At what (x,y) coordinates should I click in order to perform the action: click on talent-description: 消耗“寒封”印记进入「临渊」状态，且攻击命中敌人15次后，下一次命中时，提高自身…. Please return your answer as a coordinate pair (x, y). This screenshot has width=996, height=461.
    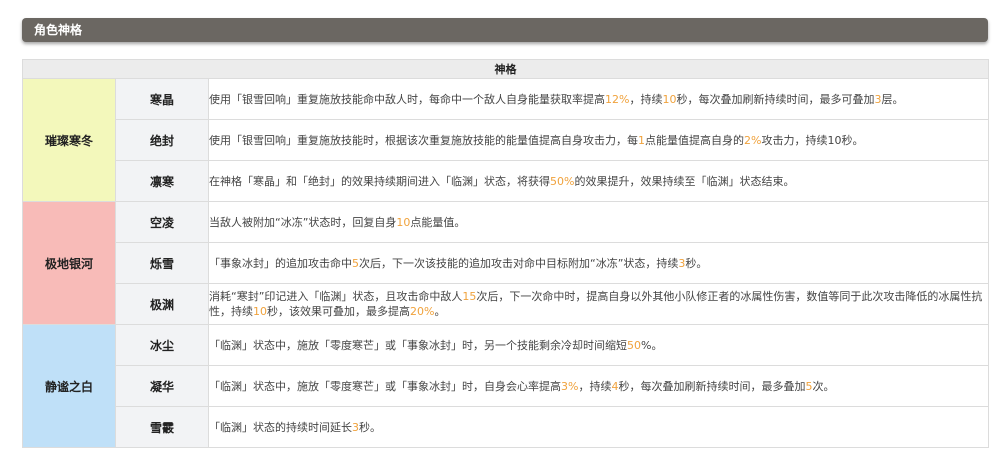
    Looking at the image, I should click on (598, 304).